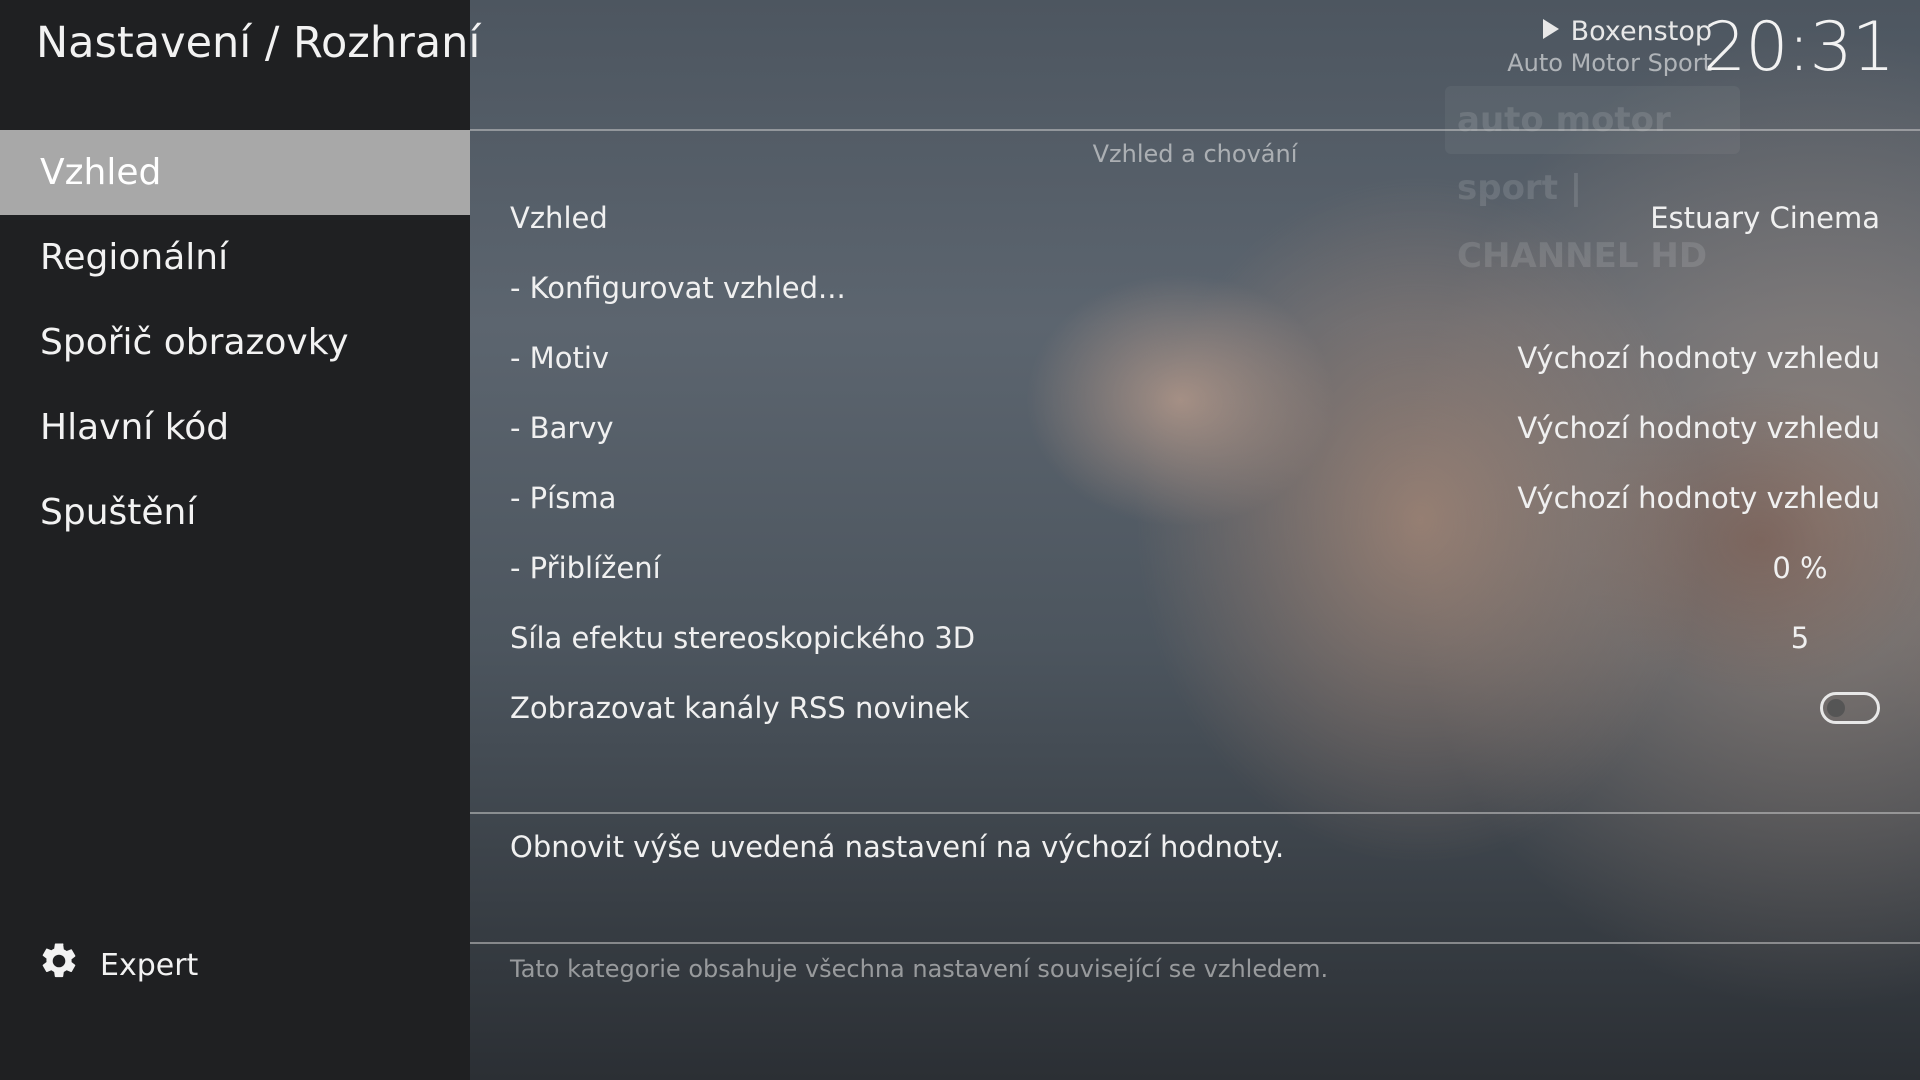 This screenshot has width=1920, height=1080. I want to click on section-title: Vzhled a chování, so click(1195, 154).